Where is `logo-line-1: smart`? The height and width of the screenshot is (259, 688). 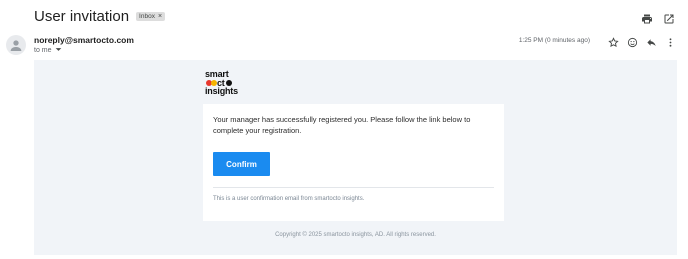
logo-line-1: smart is located at coordinates (217, 74).